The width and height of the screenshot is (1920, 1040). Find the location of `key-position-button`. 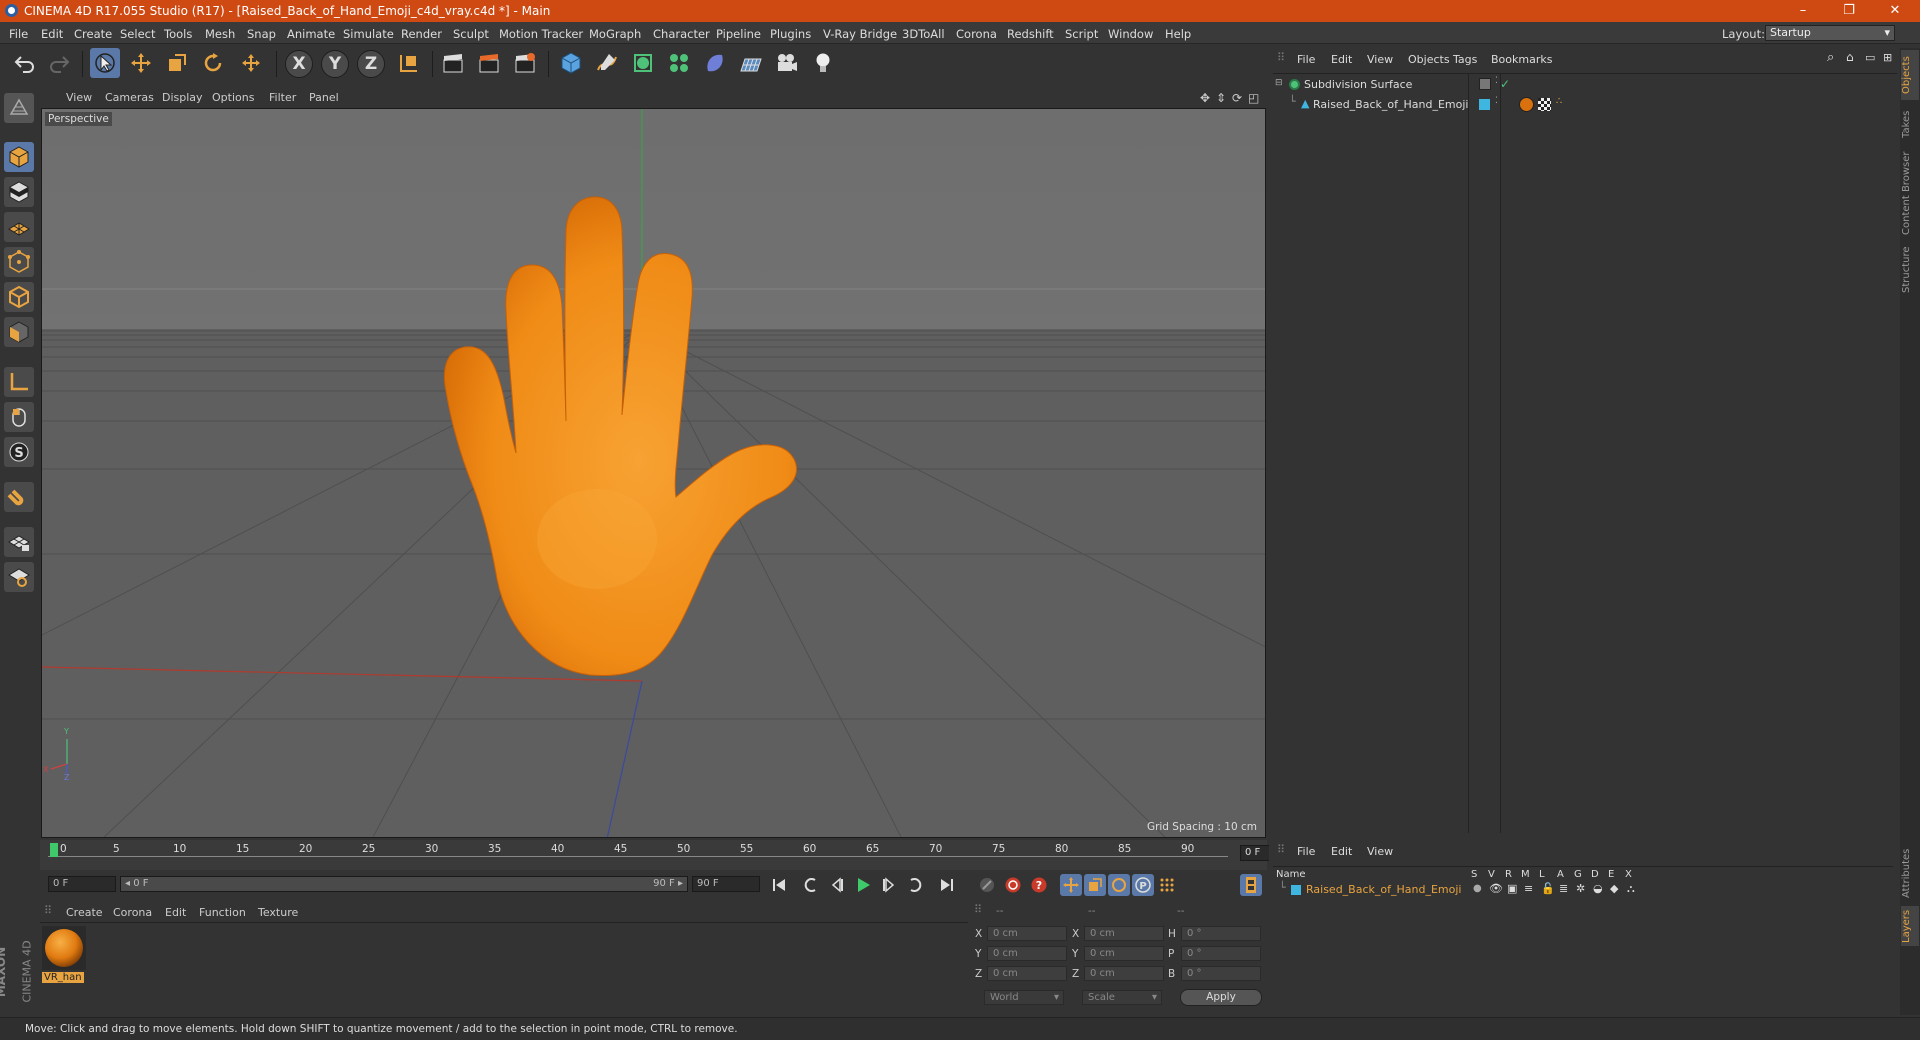

key-position-button is located at coordinates (1071, 885).